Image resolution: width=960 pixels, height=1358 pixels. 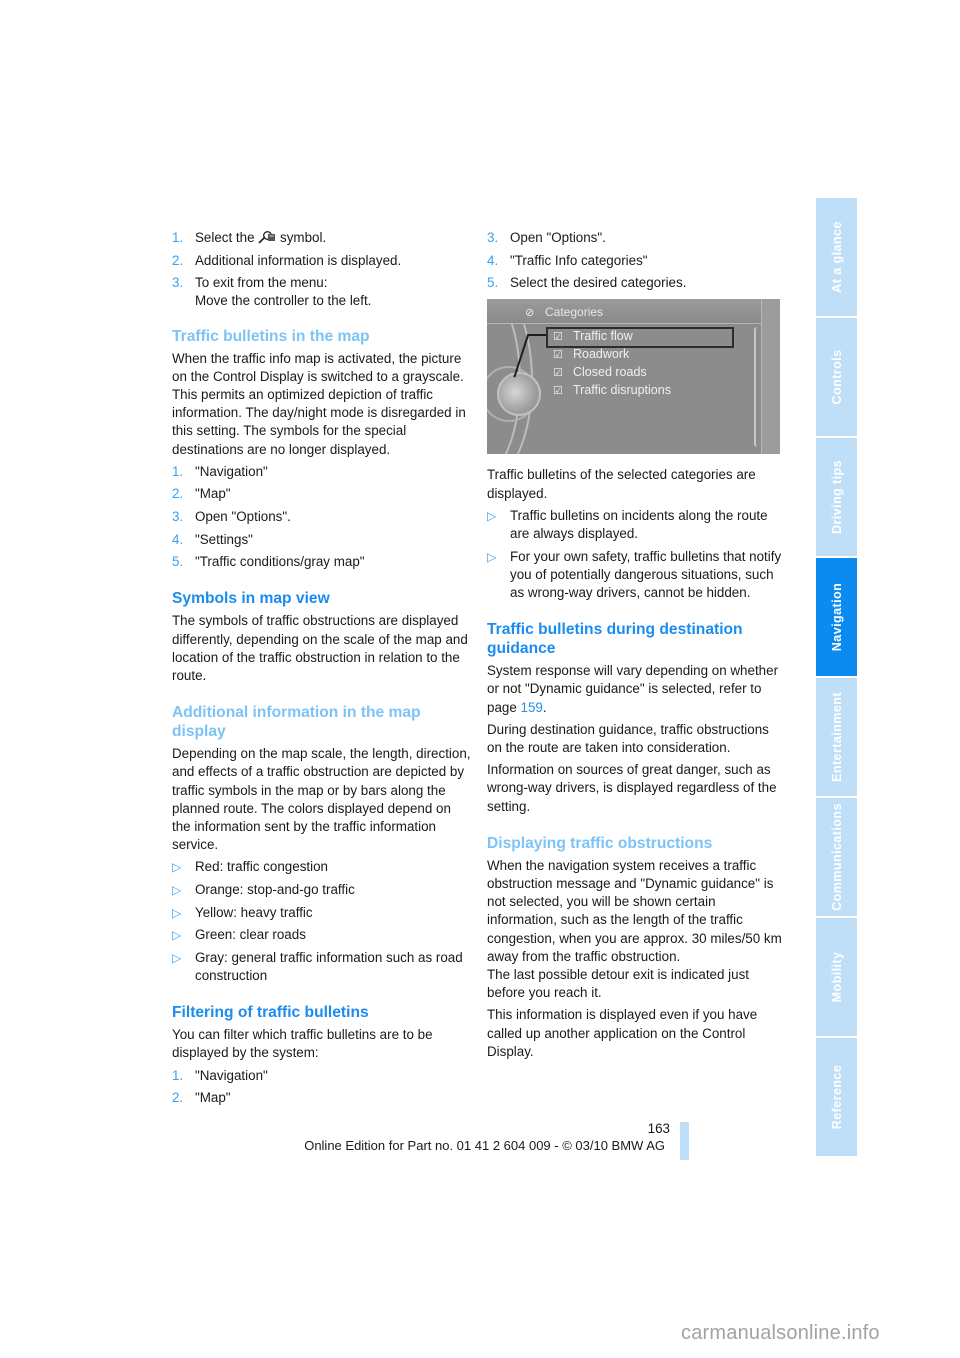 I want to click on category-label: Roadwork, so click(x=601, y=354).